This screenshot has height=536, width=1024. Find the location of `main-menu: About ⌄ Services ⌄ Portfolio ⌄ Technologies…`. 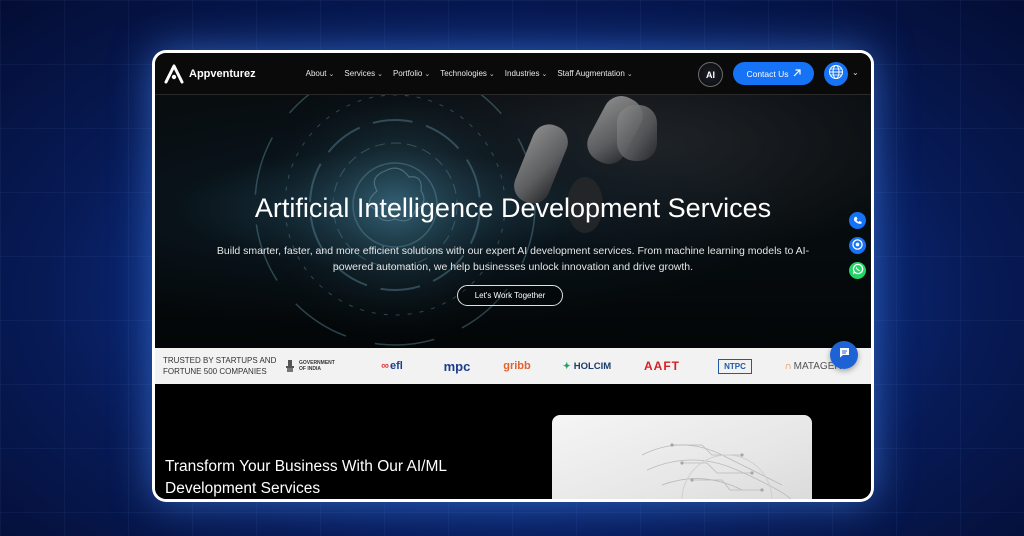

main-menu: About ⌄ Services ⌄ Portfolio ⌄ Technologies… is located at coordinates (469, 73).